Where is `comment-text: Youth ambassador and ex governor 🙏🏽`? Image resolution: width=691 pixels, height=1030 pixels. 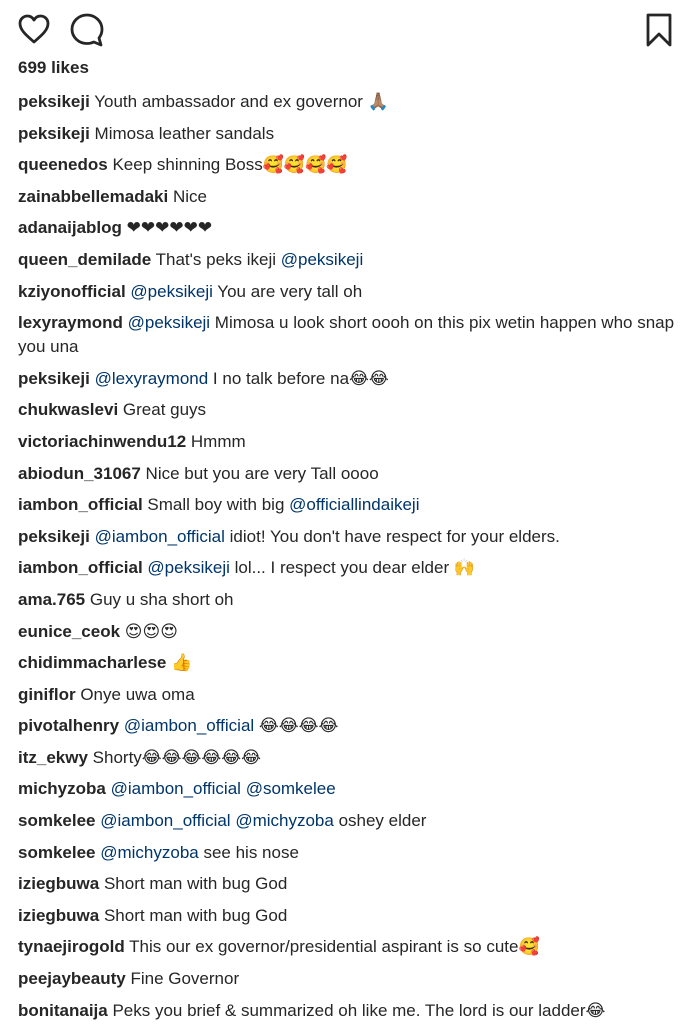
comment-text: Youth ambassador and ex governor 🙏🏽 is located at coordinates (239, 101).